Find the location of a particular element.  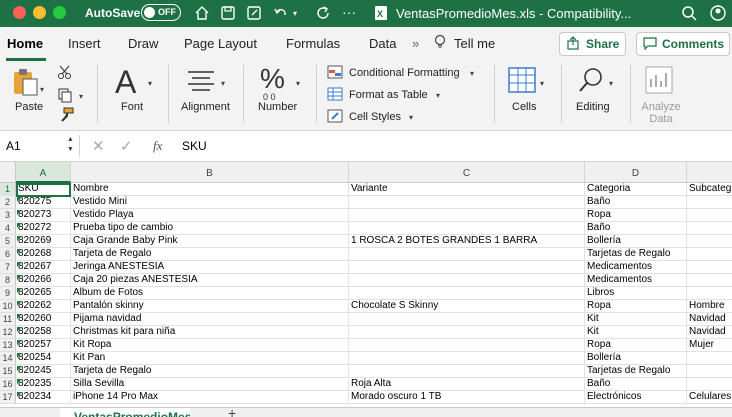

redo-icon is located at coordinates (323, 13).